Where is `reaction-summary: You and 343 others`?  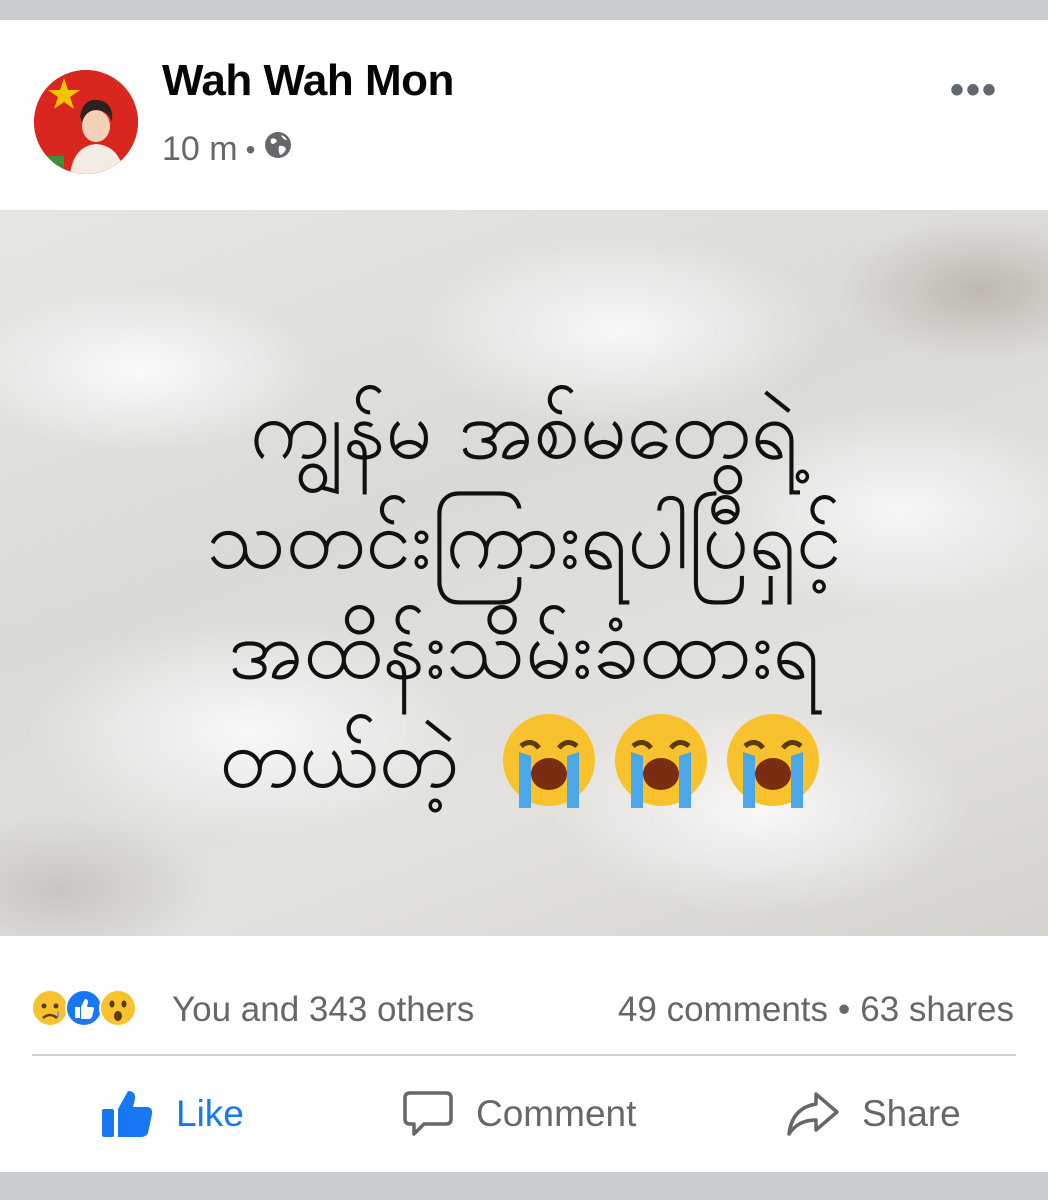
reaction-summary: You and 343 others is located at coordinates (323, 1010).